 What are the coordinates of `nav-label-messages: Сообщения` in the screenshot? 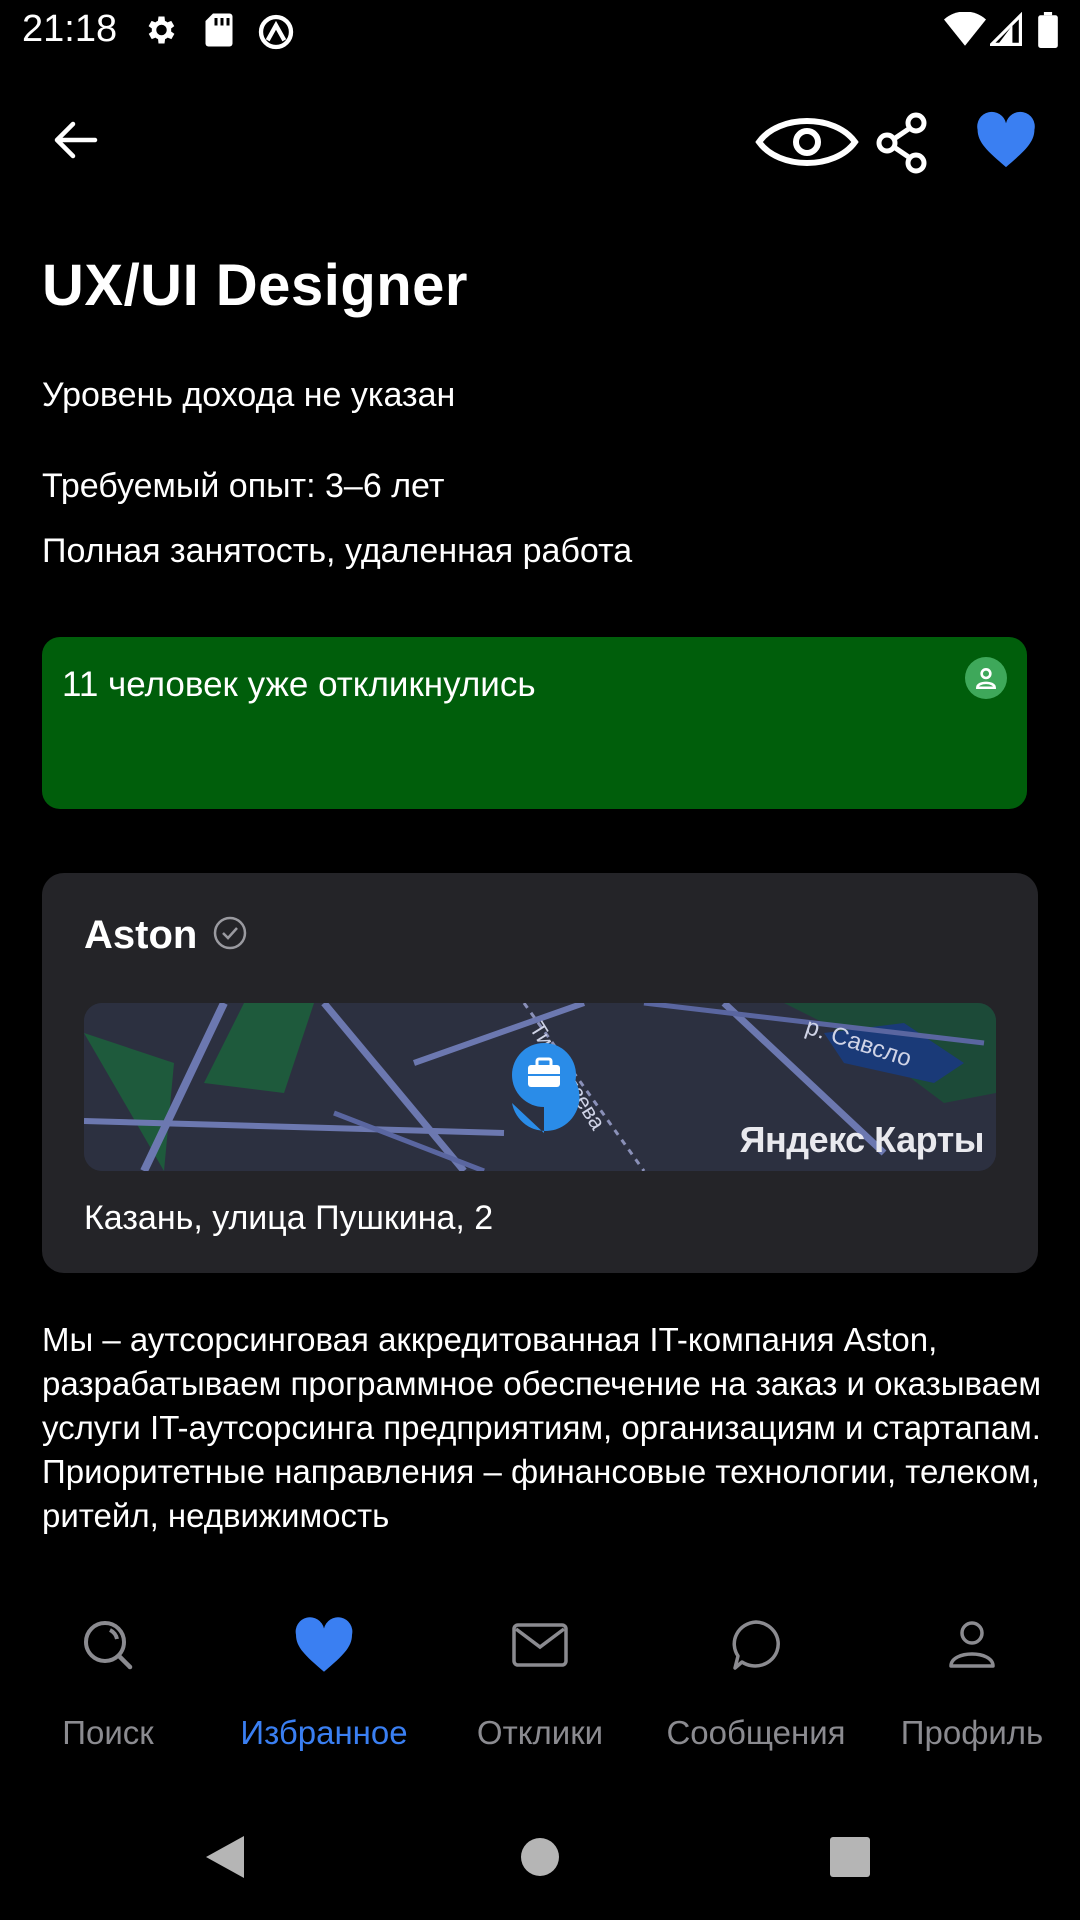 It's located at (756, 1732).